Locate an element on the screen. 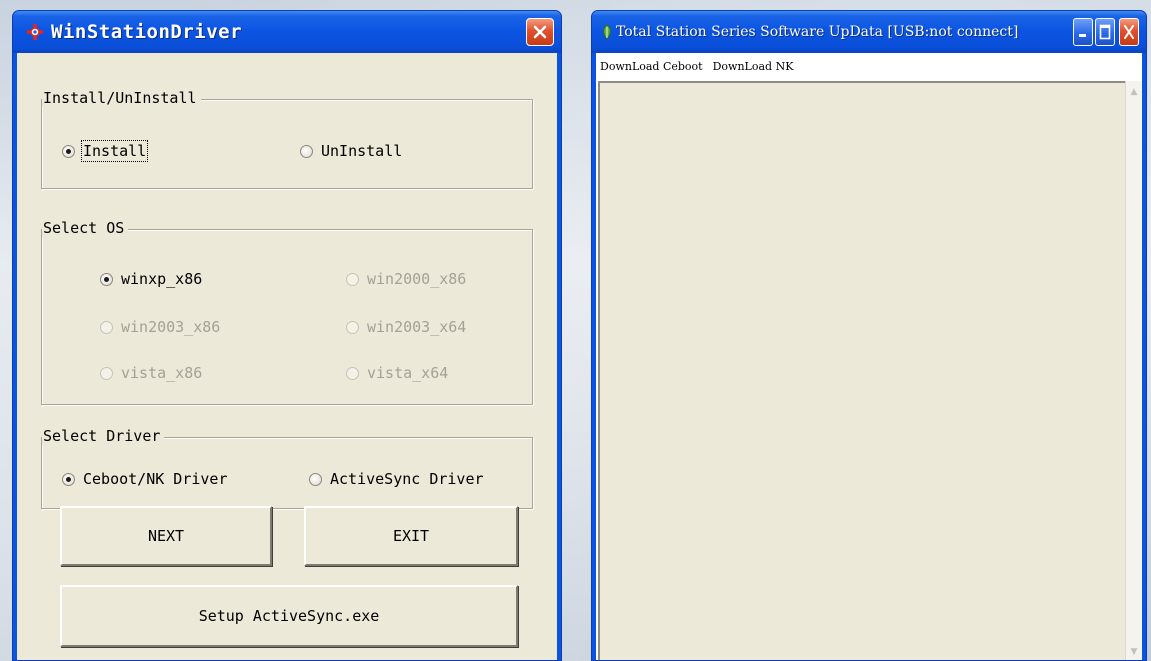 This screenshot has height=661, width=1151. maximize-icon is located at coordinates (1105, 32).